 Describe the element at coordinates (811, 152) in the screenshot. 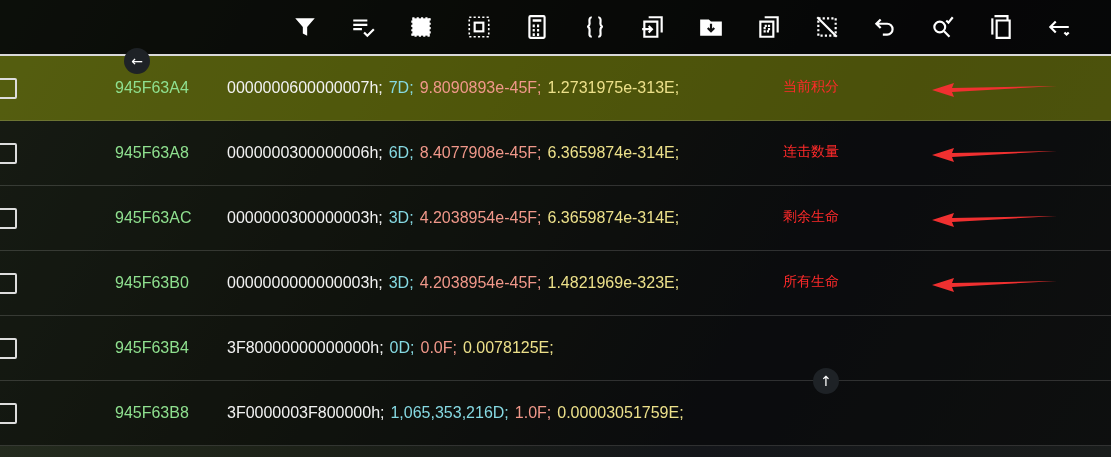

I see `annotation-text: 连击数量` at that location.